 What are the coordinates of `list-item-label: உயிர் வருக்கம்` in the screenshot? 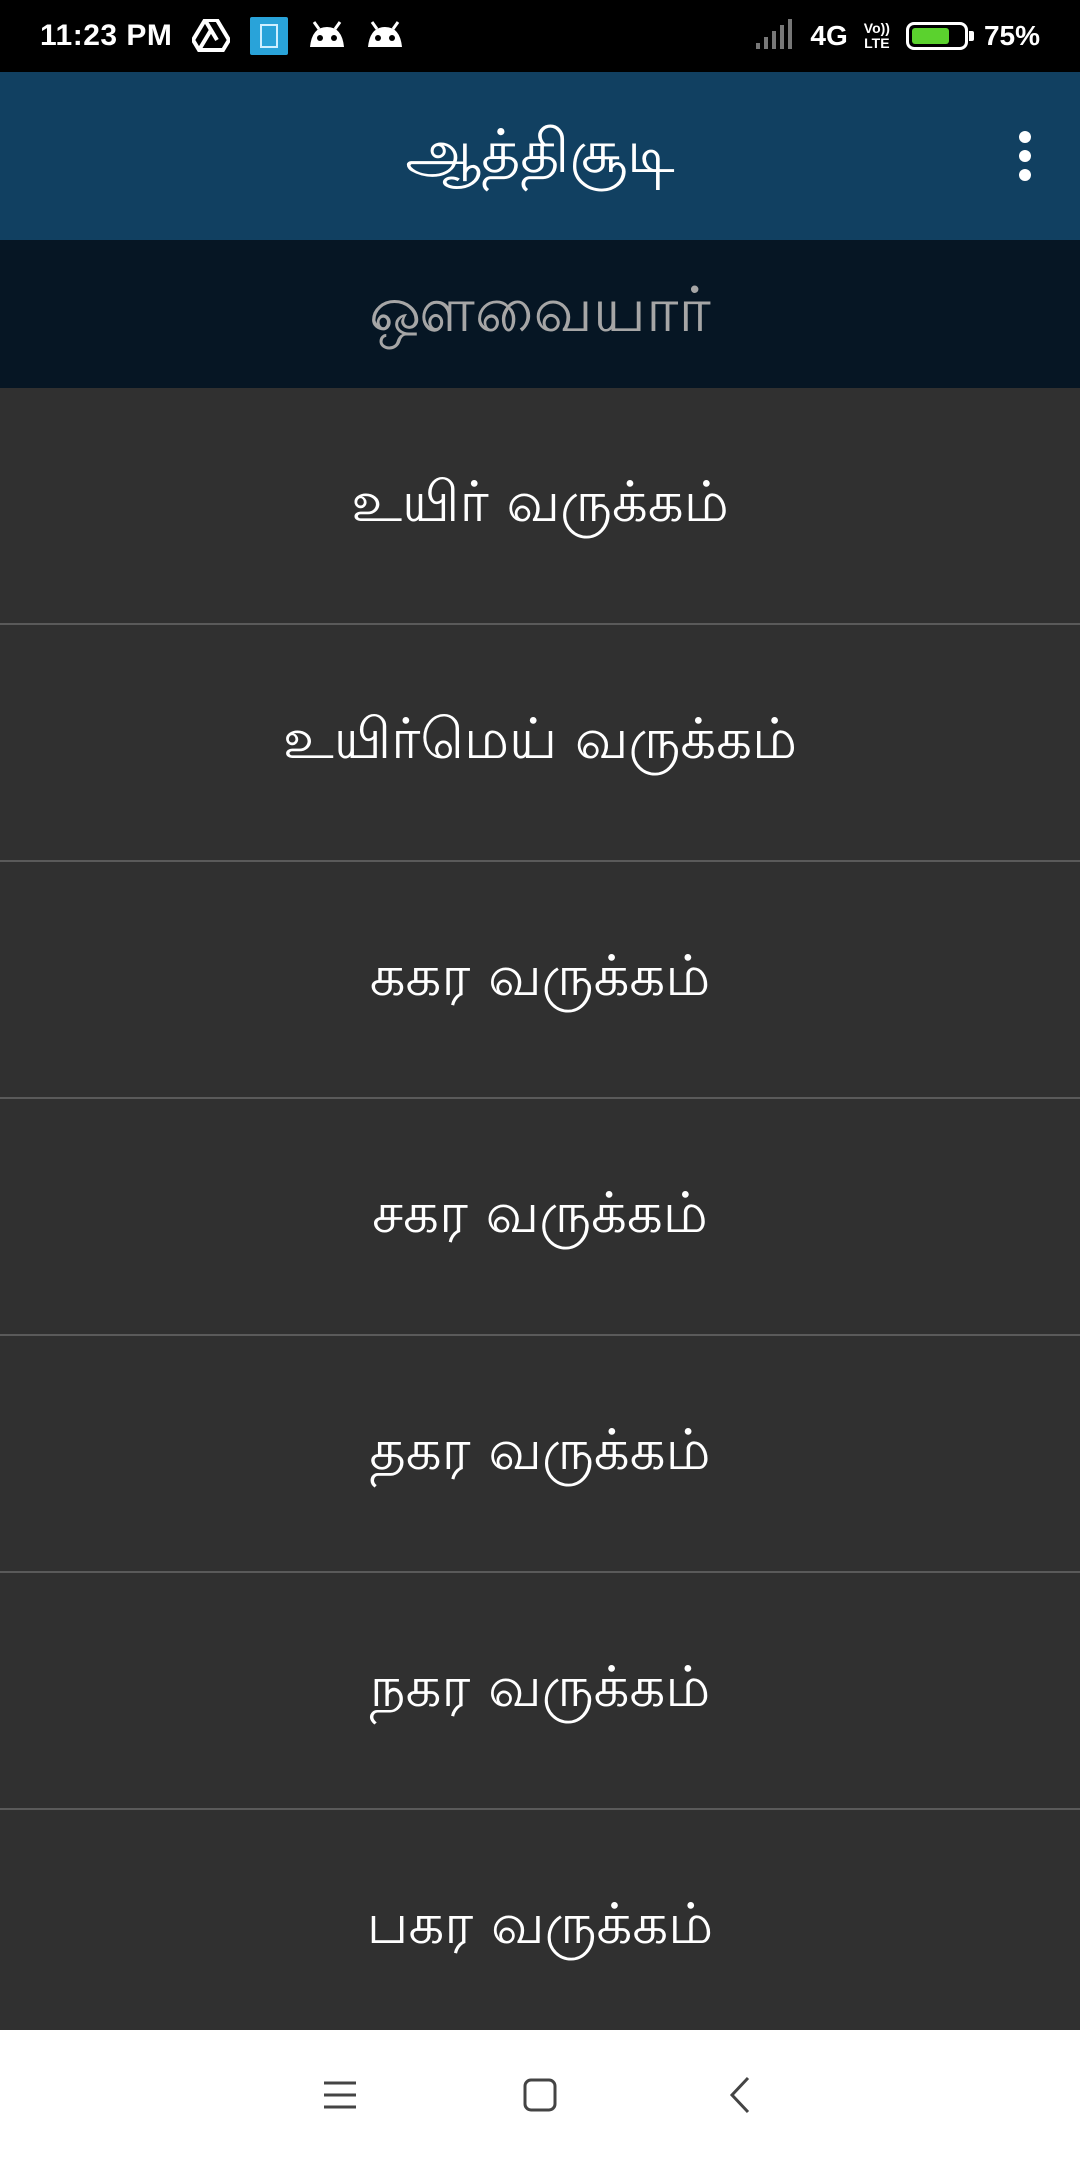 It's located at (540, 502).